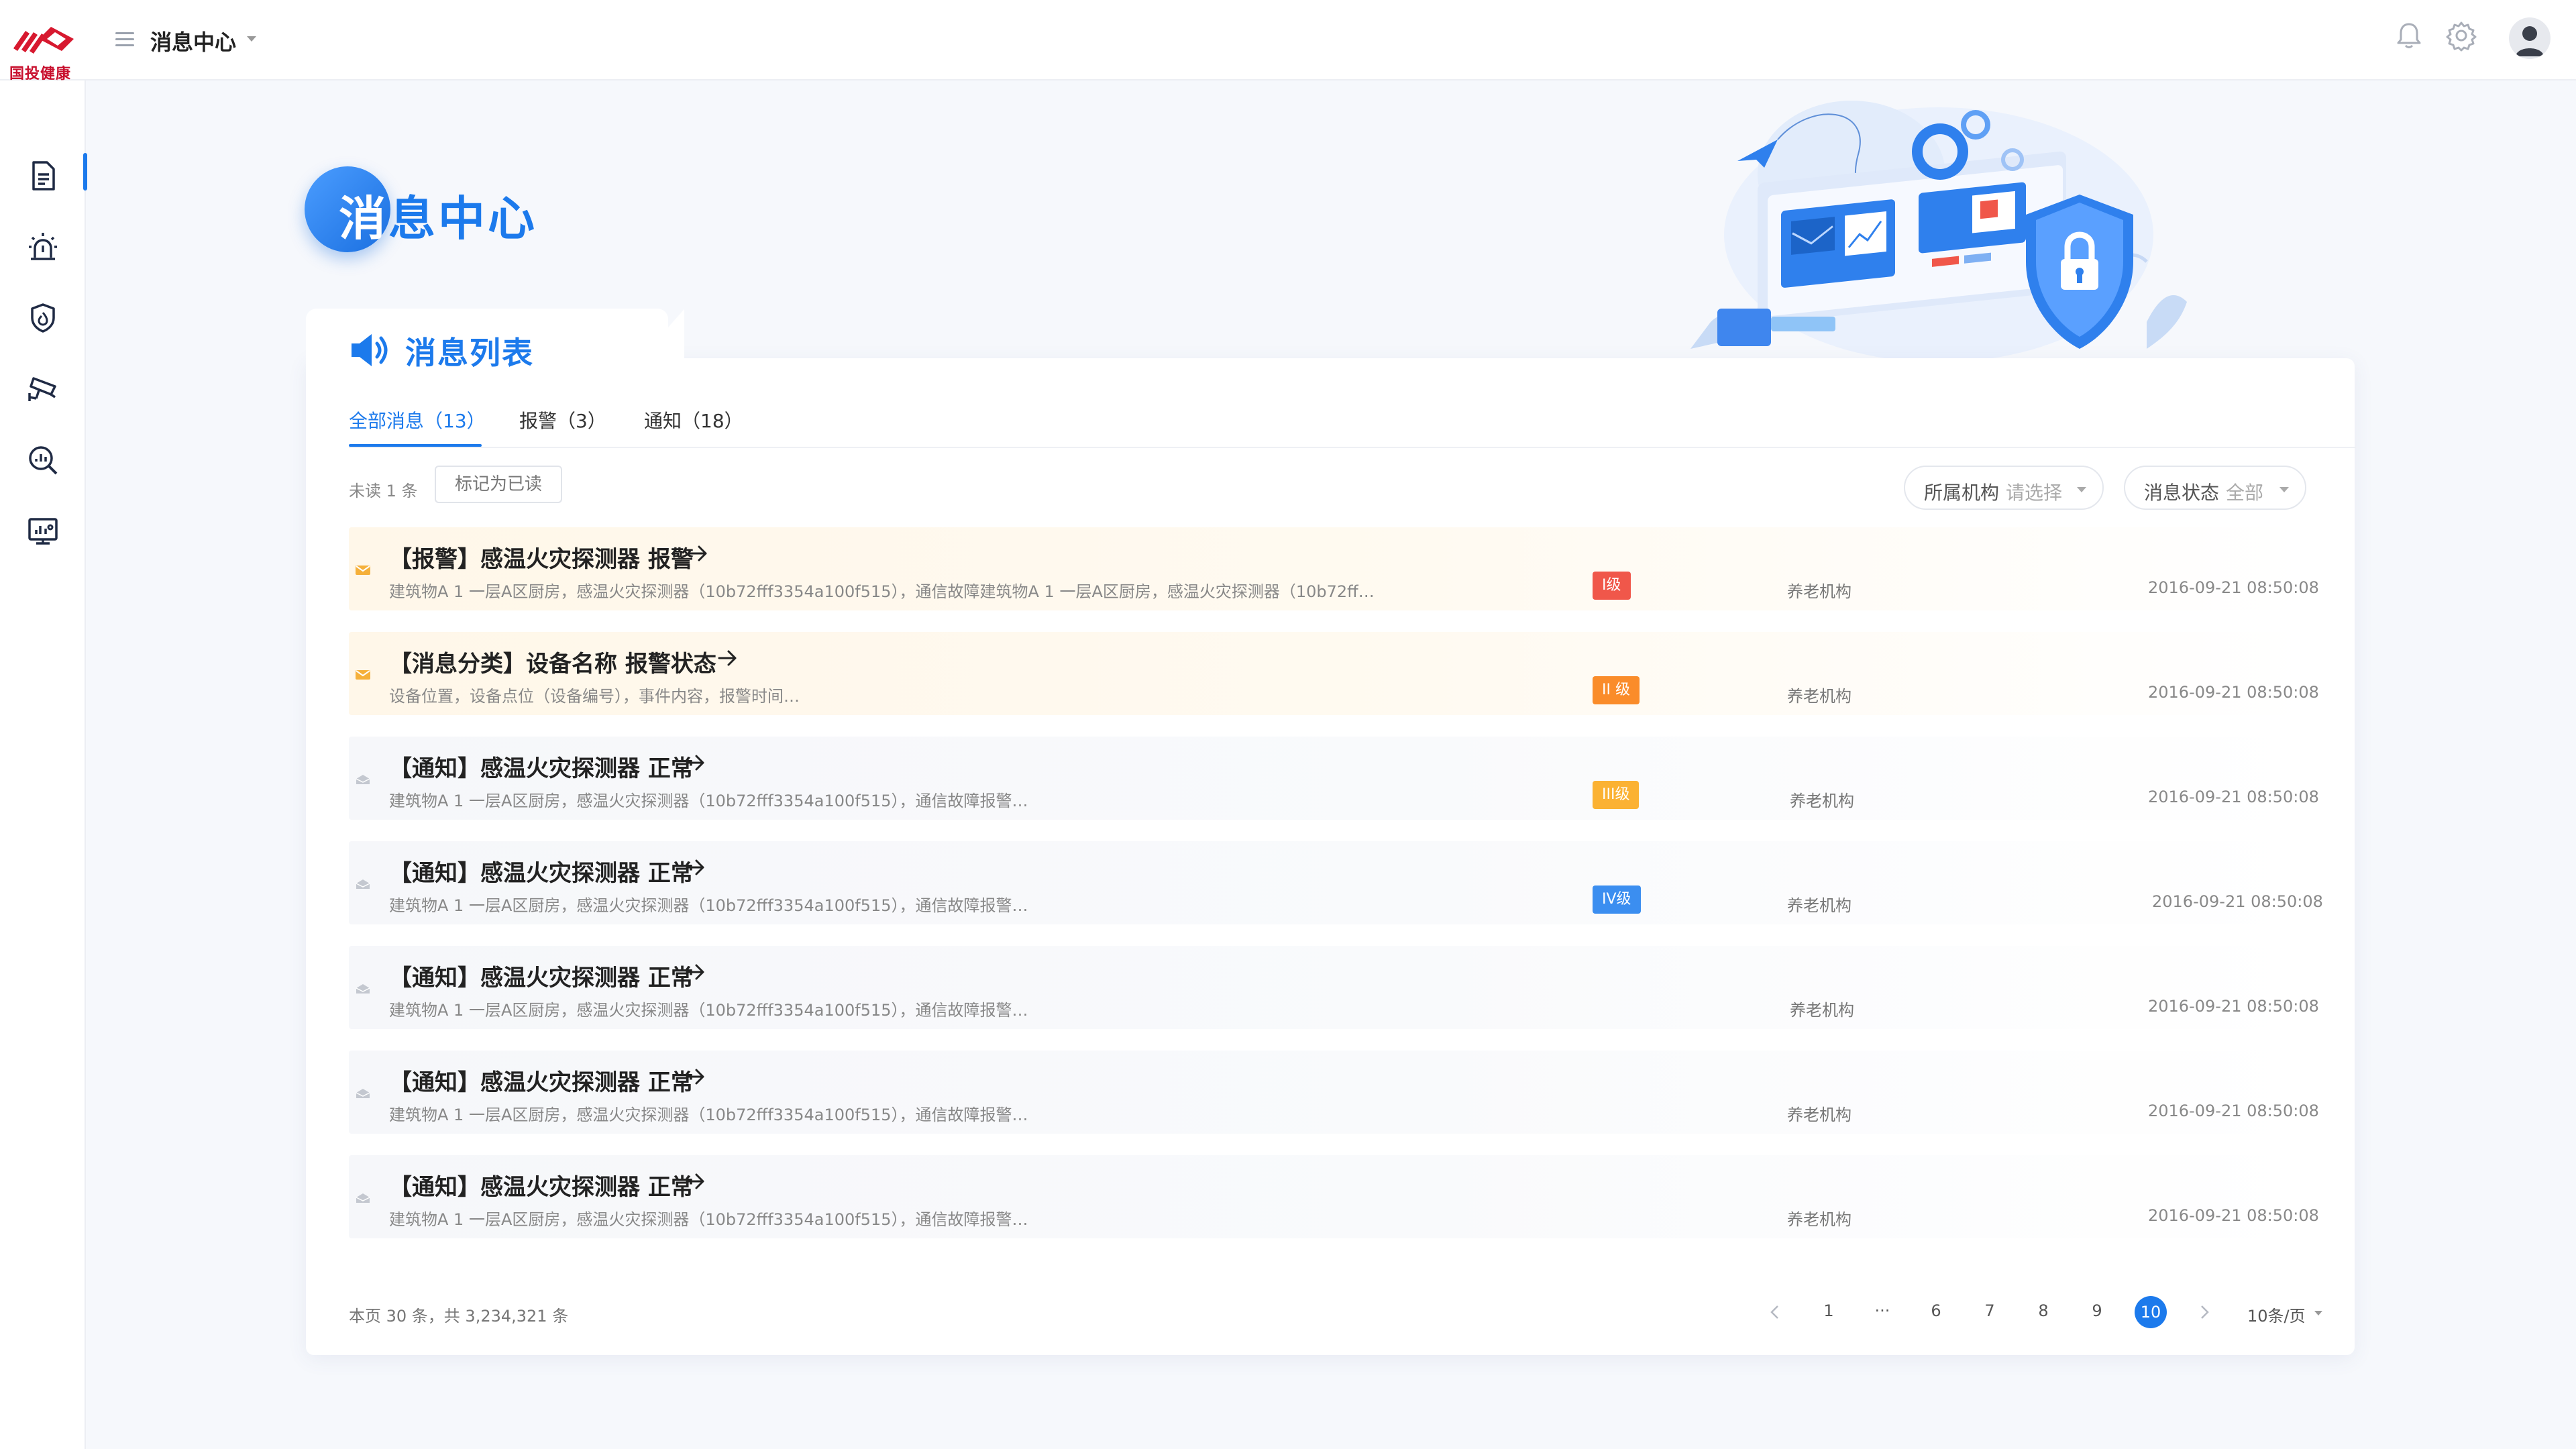 Image resolution: width=2576 pixels, height=1449 pixels. Describe the element at coordinates (2530, 41) in the screenshot. I see `user-icon` at that location.